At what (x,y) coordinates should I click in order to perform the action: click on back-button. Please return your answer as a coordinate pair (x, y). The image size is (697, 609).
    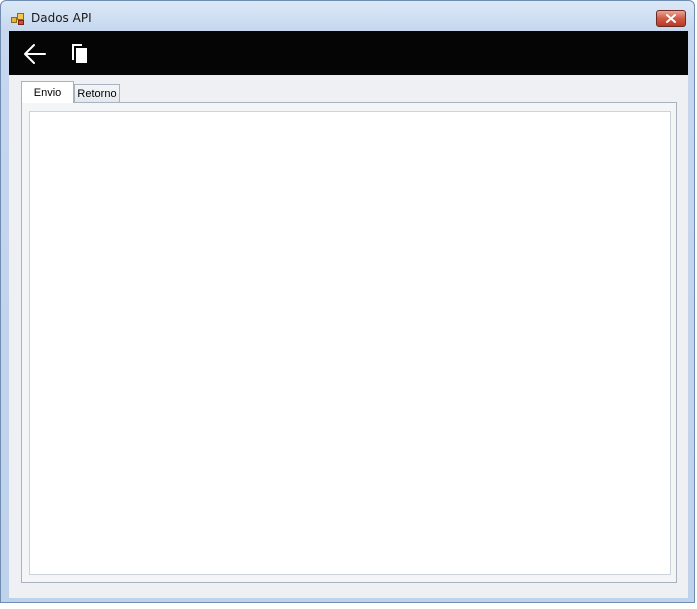
    Looking at the image, I should click on (35, 54).